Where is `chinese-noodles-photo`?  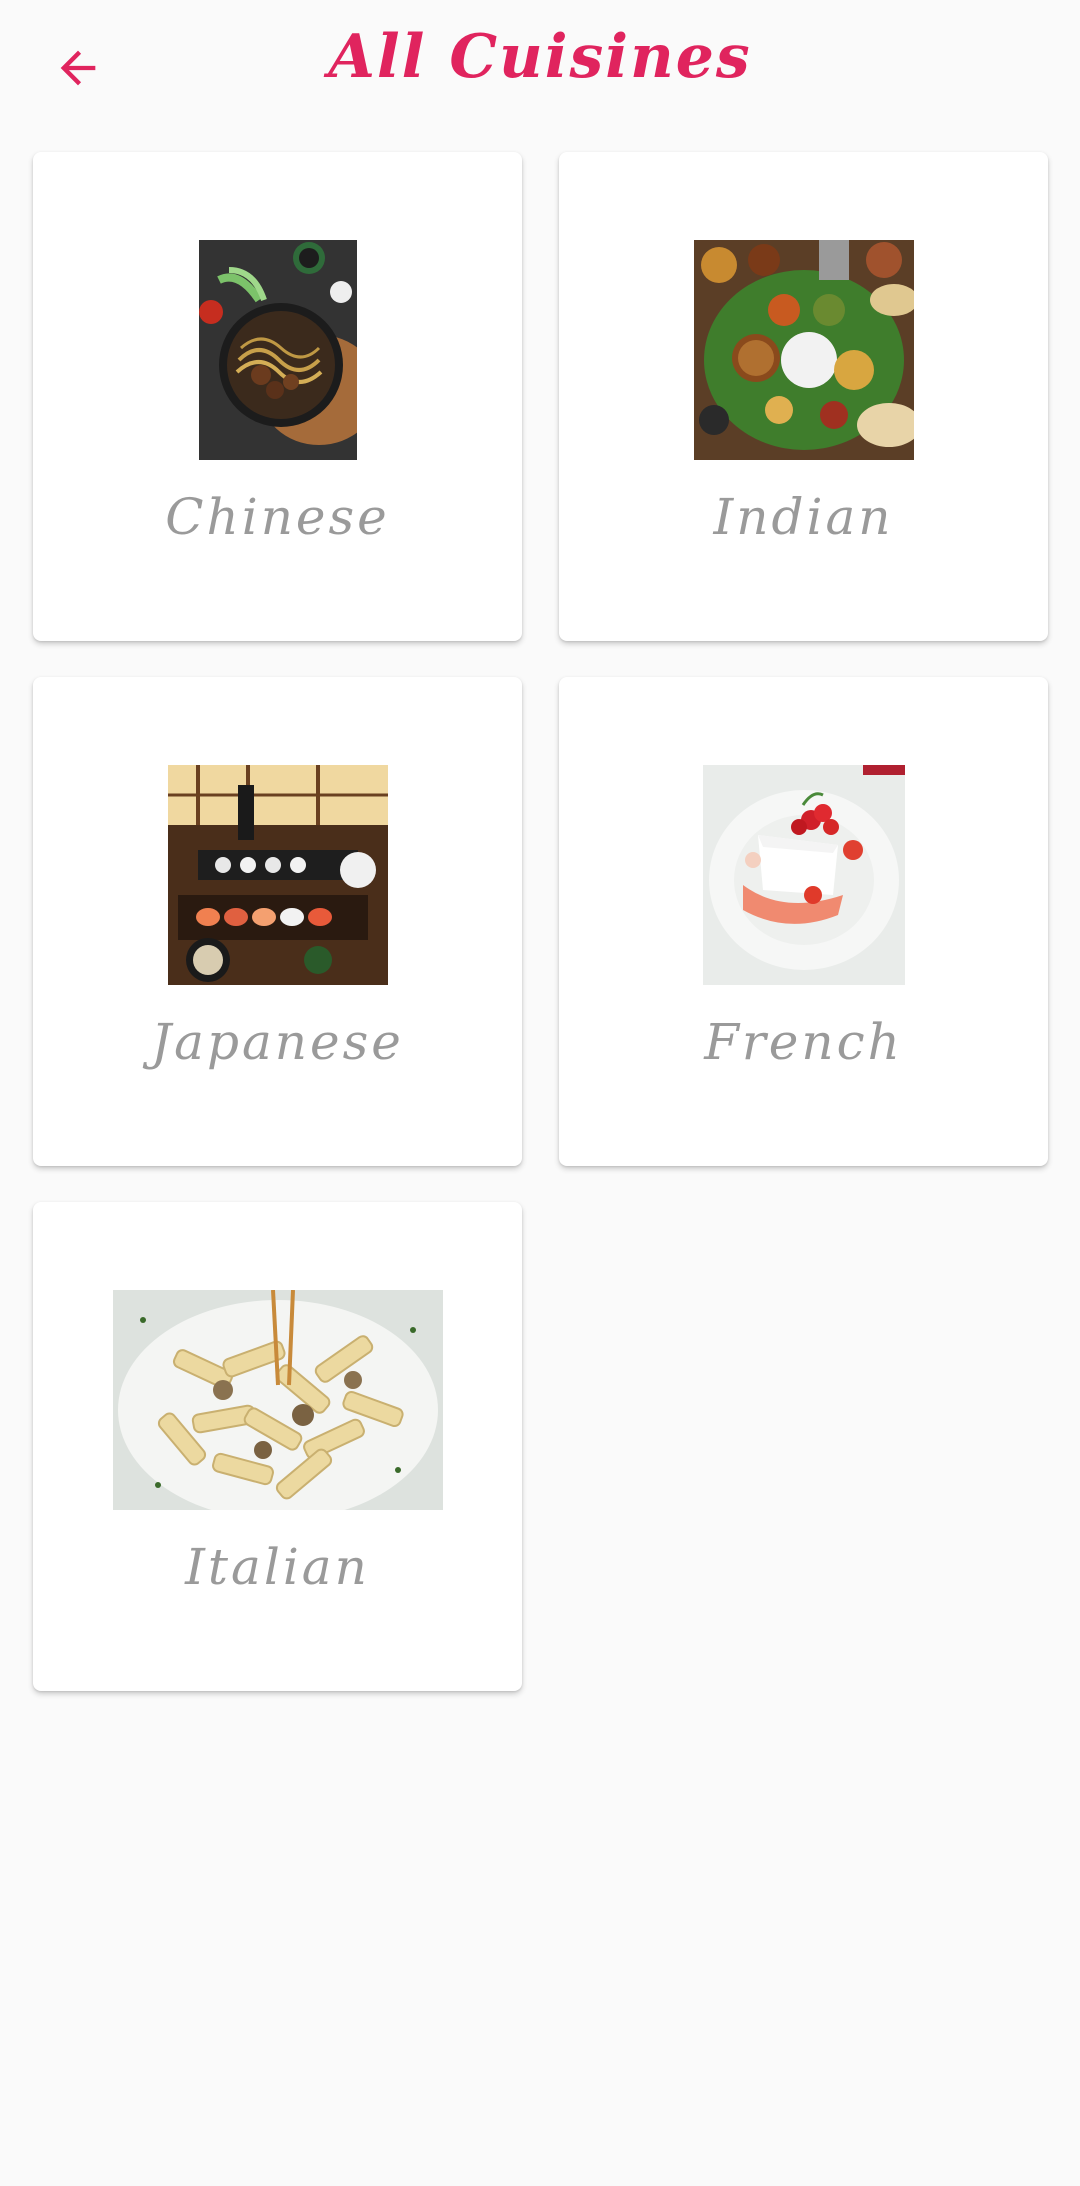 chinese-noodles-photo is located at coordinates (277, 350).